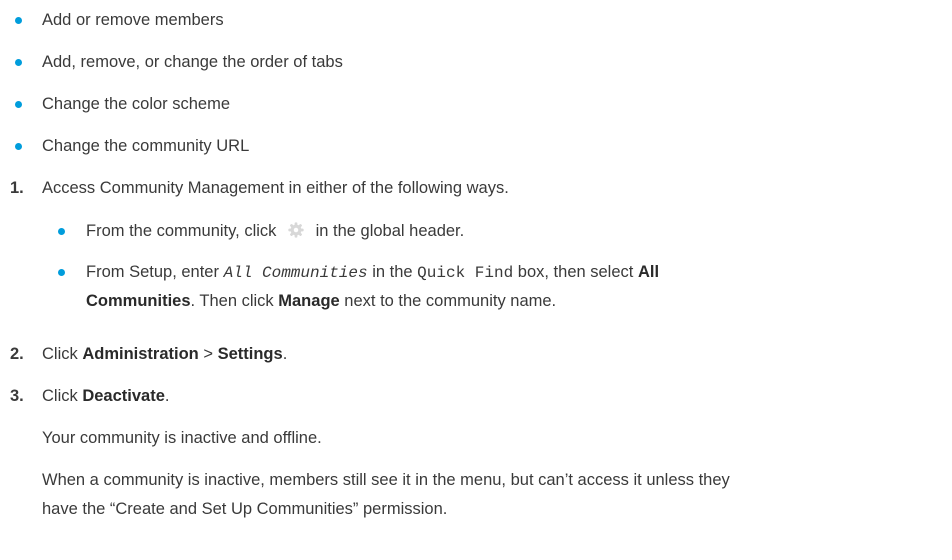  What do you see at coordinates (192, 61) in the screenshot?
I see `list-item-text: Add, remove, or change the order of tabs` at bounding box center [192, 61].